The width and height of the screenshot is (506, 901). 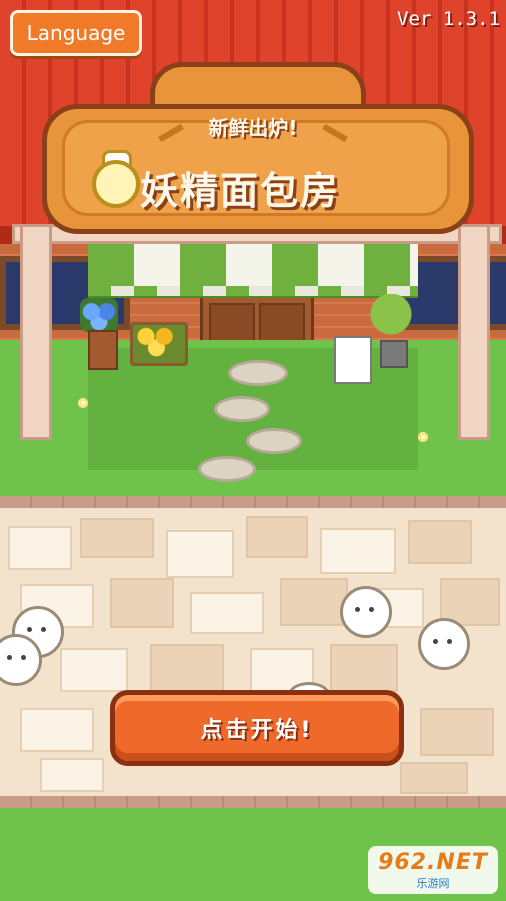 I want to click on yellow-flower-planter, so click(x=159, y=344).